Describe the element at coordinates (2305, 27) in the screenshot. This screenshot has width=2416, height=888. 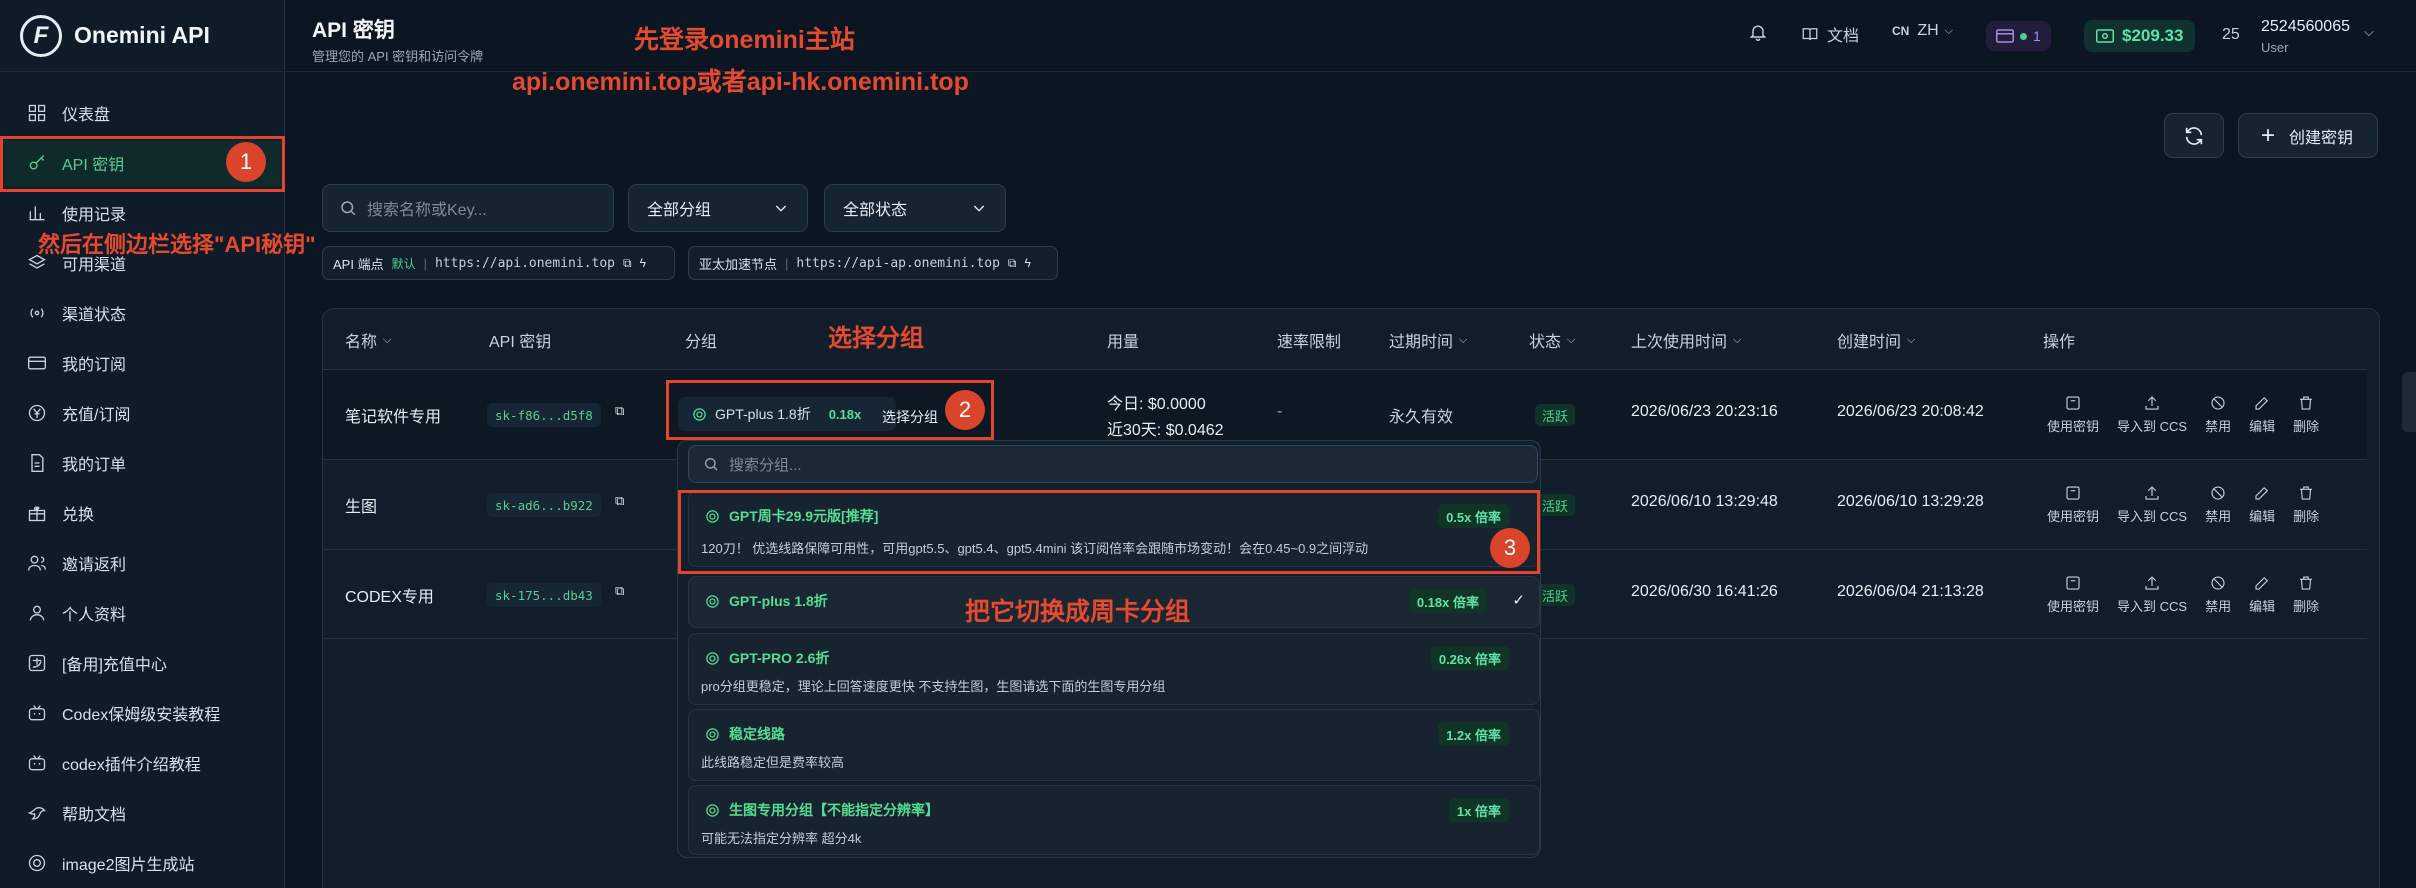
I see `user-id: 2524560065` at that location.